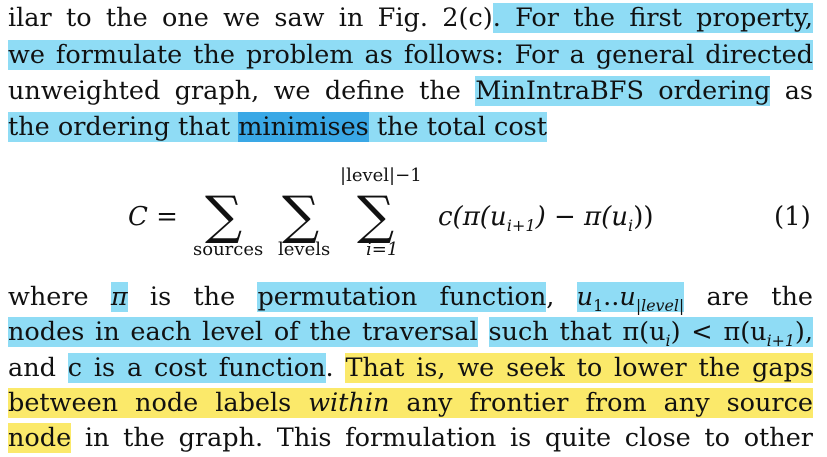 The width and height of the screenshot is (827, 457). Describe the element at coordinates (381, 175) in the screenshot. I see `sum-i-sup: |level|−1` at that location.